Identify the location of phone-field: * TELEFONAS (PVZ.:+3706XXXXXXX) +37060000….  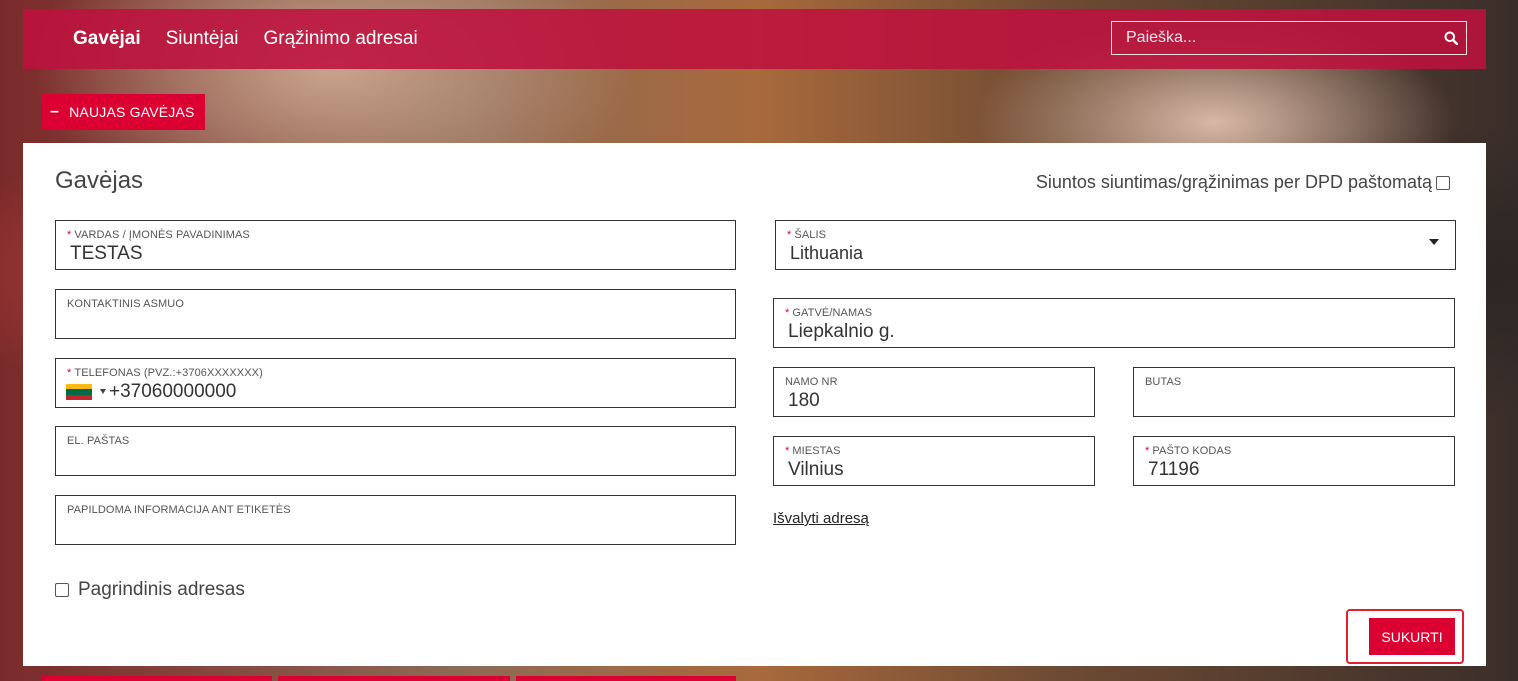
(395, 383).